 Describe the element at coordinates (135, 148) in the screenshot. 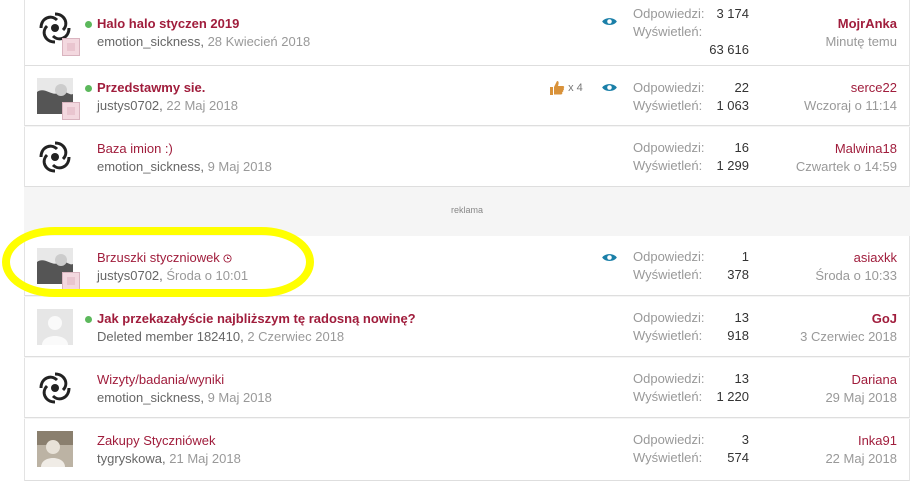

I see `thread-title: Baza imion :)` at that location.